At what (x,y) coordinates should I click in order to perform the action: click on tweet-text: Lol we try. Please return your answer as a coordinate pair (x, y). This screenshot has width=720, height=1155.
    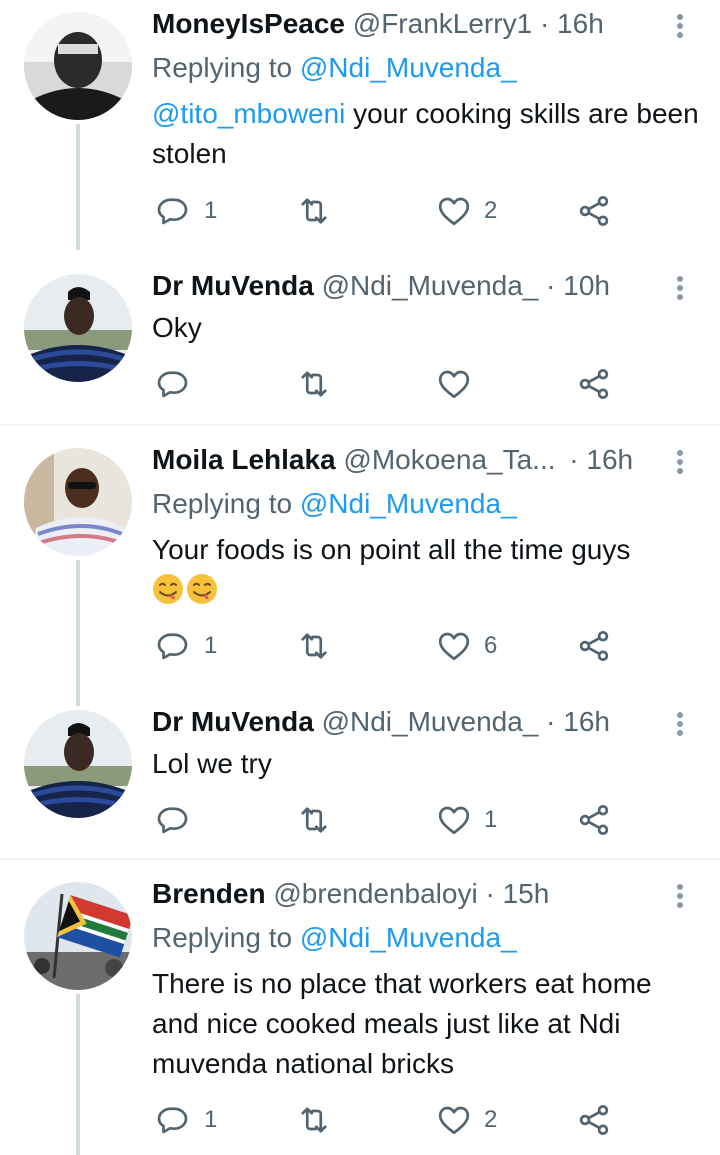
    Looking at the image, I should click on (212, 763).